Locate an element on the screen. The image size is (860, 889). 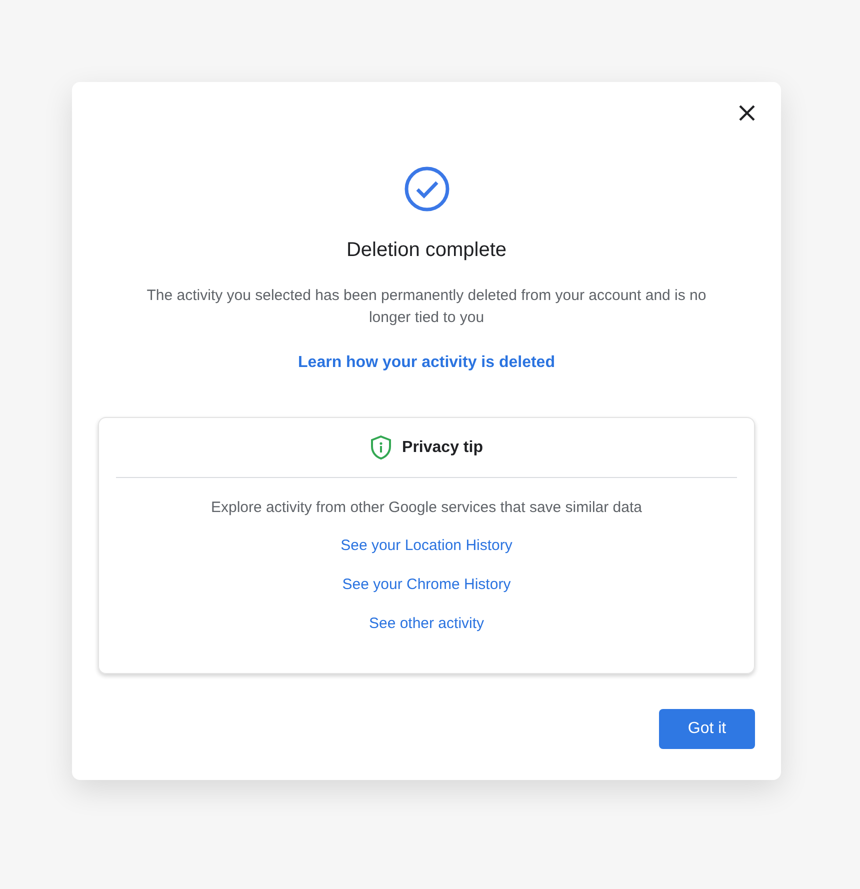
check-circle-icon is located at coordinates (427, 189).